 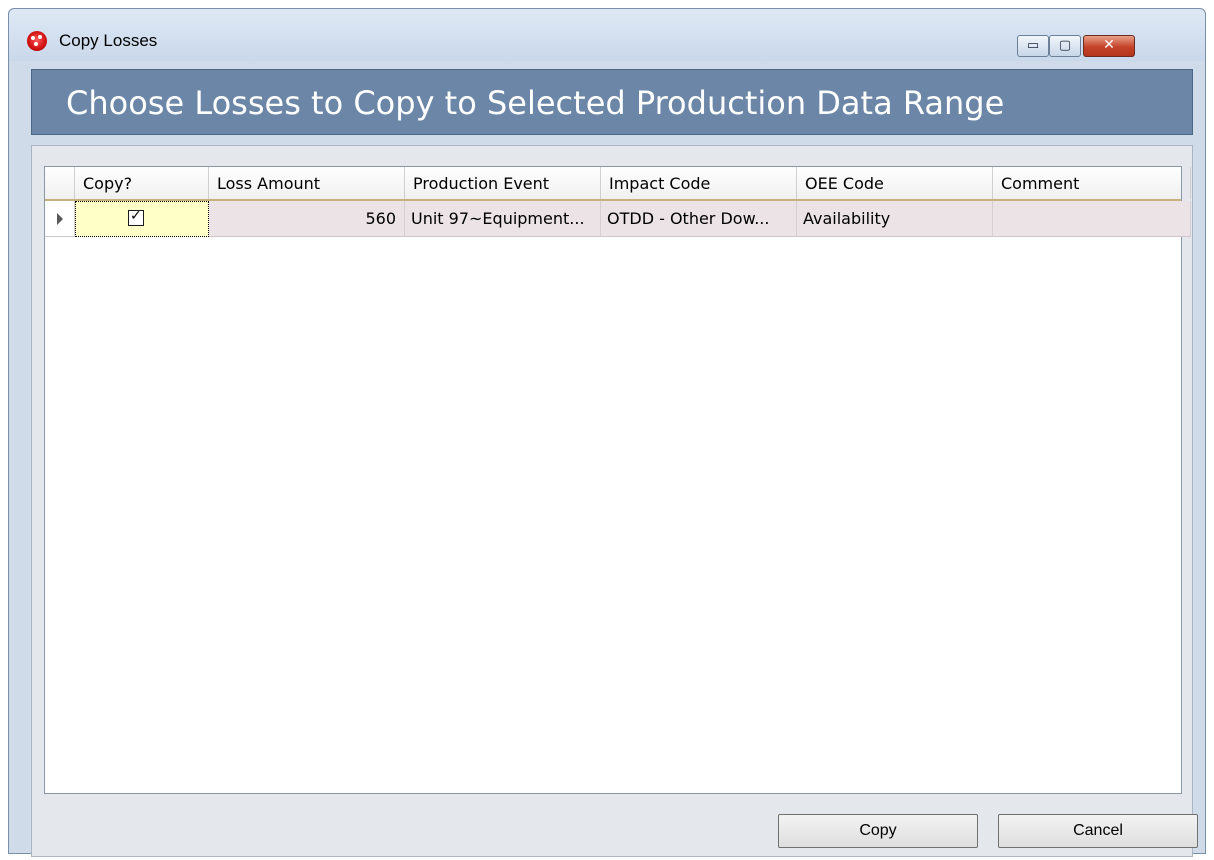 What do you see at coordinates (1098, 831) in the screenshot?
I see `cancel-button: Cancel` at bounding box center [1098, 831].